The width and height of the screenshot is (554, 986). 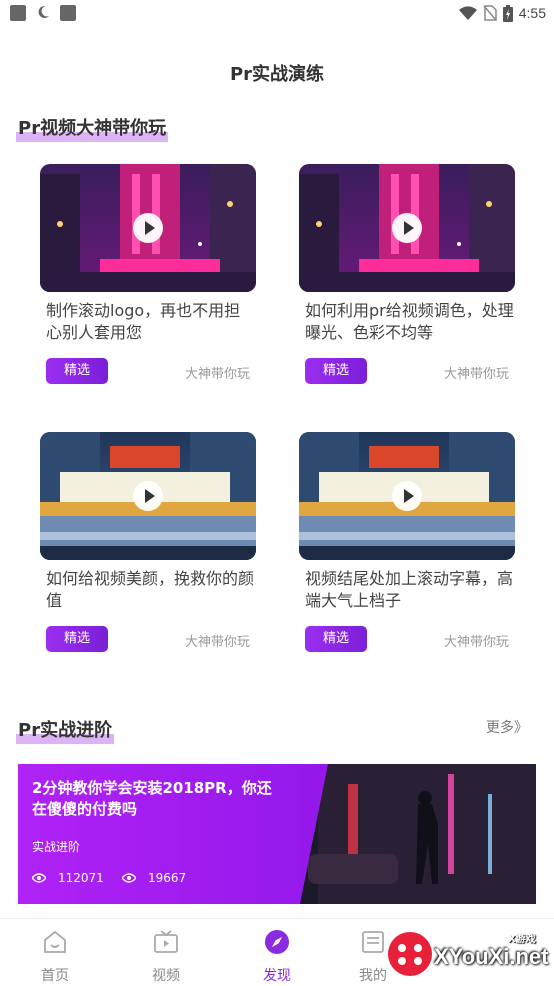 What do you see at coordinates (467, 13) in the screenshot?
I see `wifi-icon` at bounding box center [467, 13].